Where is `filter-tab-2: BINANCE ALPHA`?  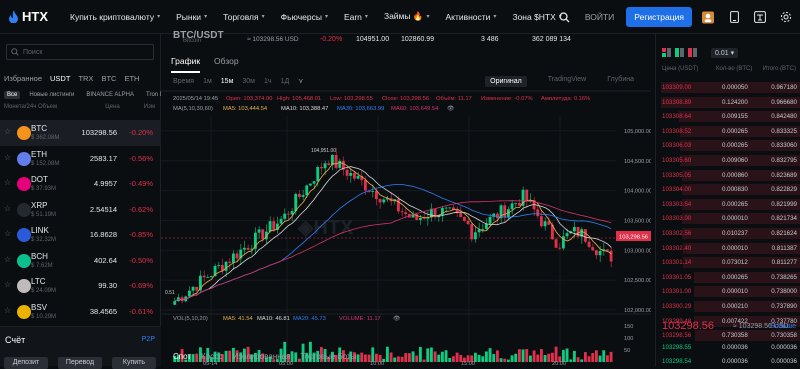 filter-tab-2: BINANCE ALPHA is located at coordinates (110, 95).